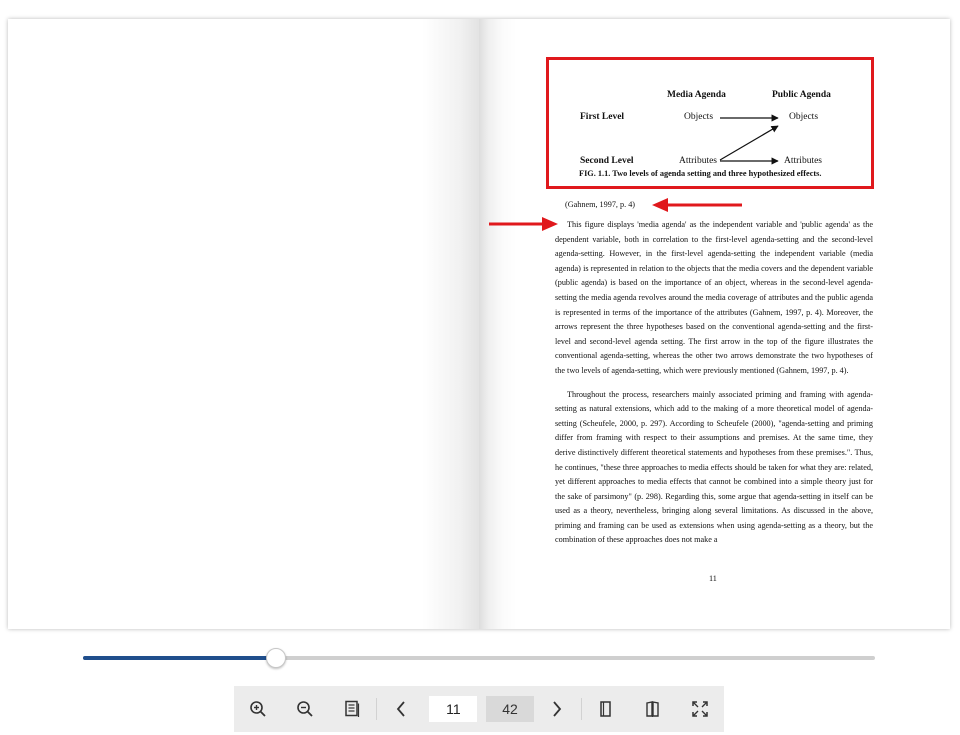 The height and width of the screenshot is (735, 960). What do you see at coordinates (180, 658) in the screenshot?
I see `slider-fill` at bounding box center [180, 658].